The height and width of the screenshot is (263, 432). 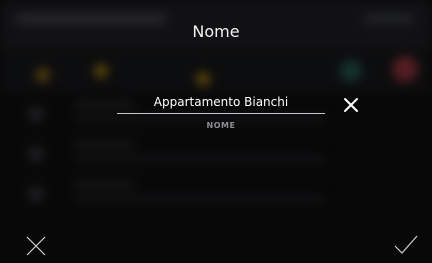 I want to click on cancel-button, so click(x=36, y=246).